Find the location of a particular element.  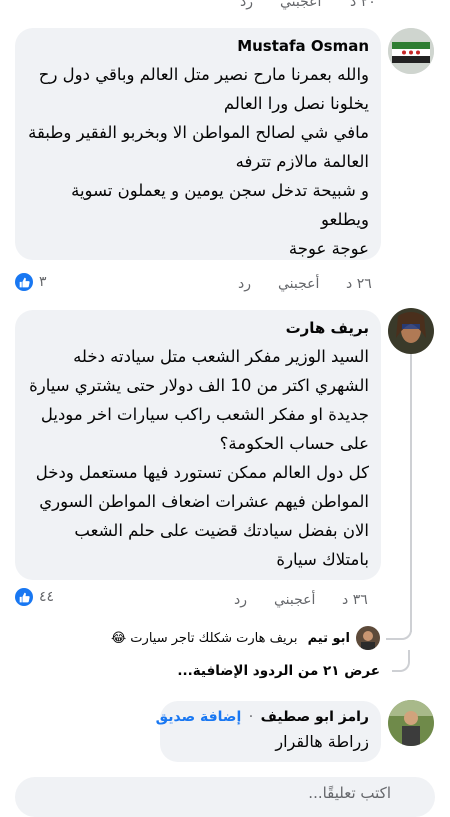

flag-avatar-icon is located at coordinates (411, 51).